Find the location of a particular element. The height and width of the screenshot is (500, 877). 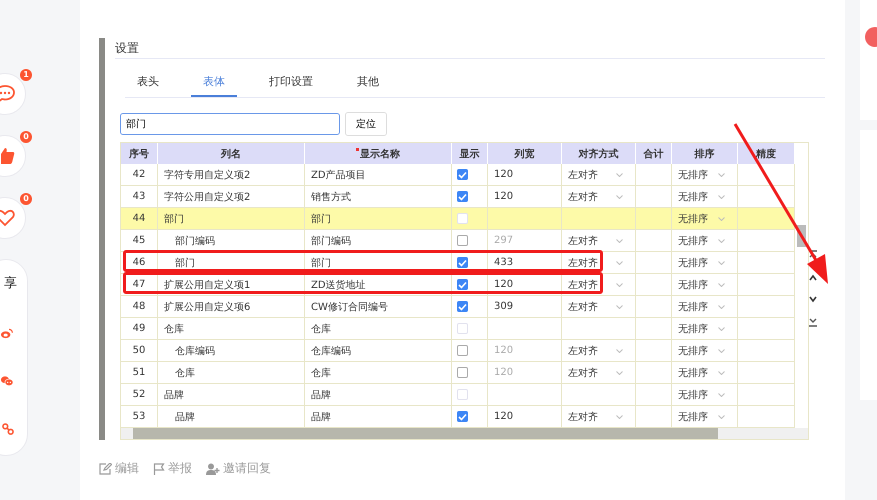

tab: 打印设置 is located at coordinates (291, 83).